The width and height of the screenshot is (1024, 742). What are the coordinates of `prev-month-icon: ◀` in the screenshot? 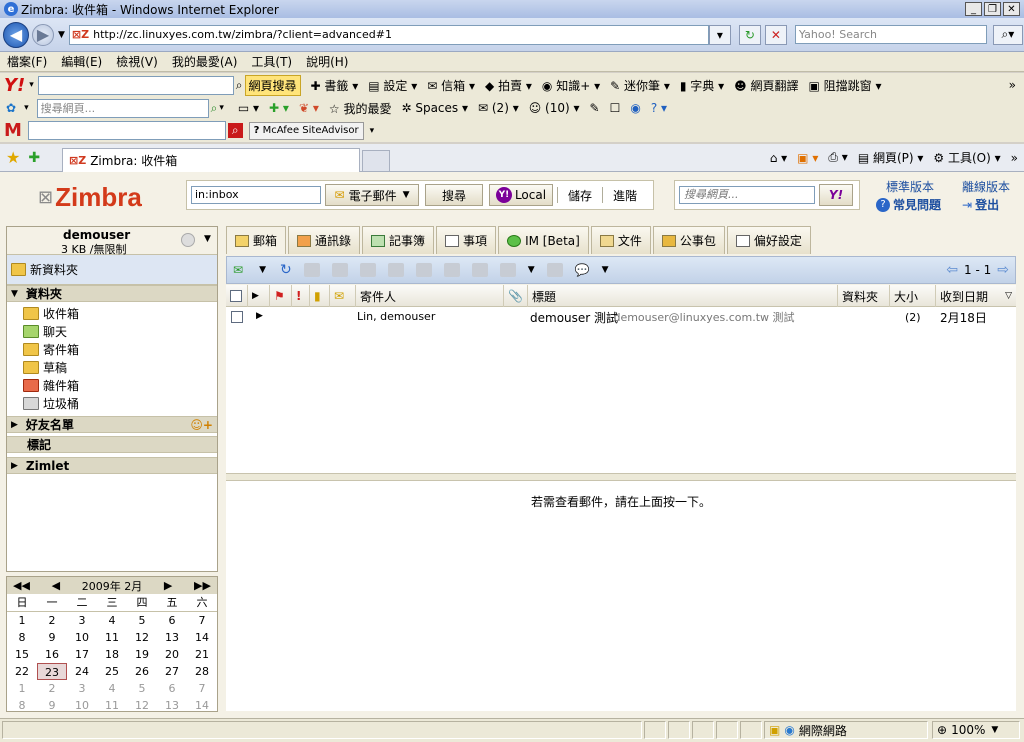 It's located at (56, 585).